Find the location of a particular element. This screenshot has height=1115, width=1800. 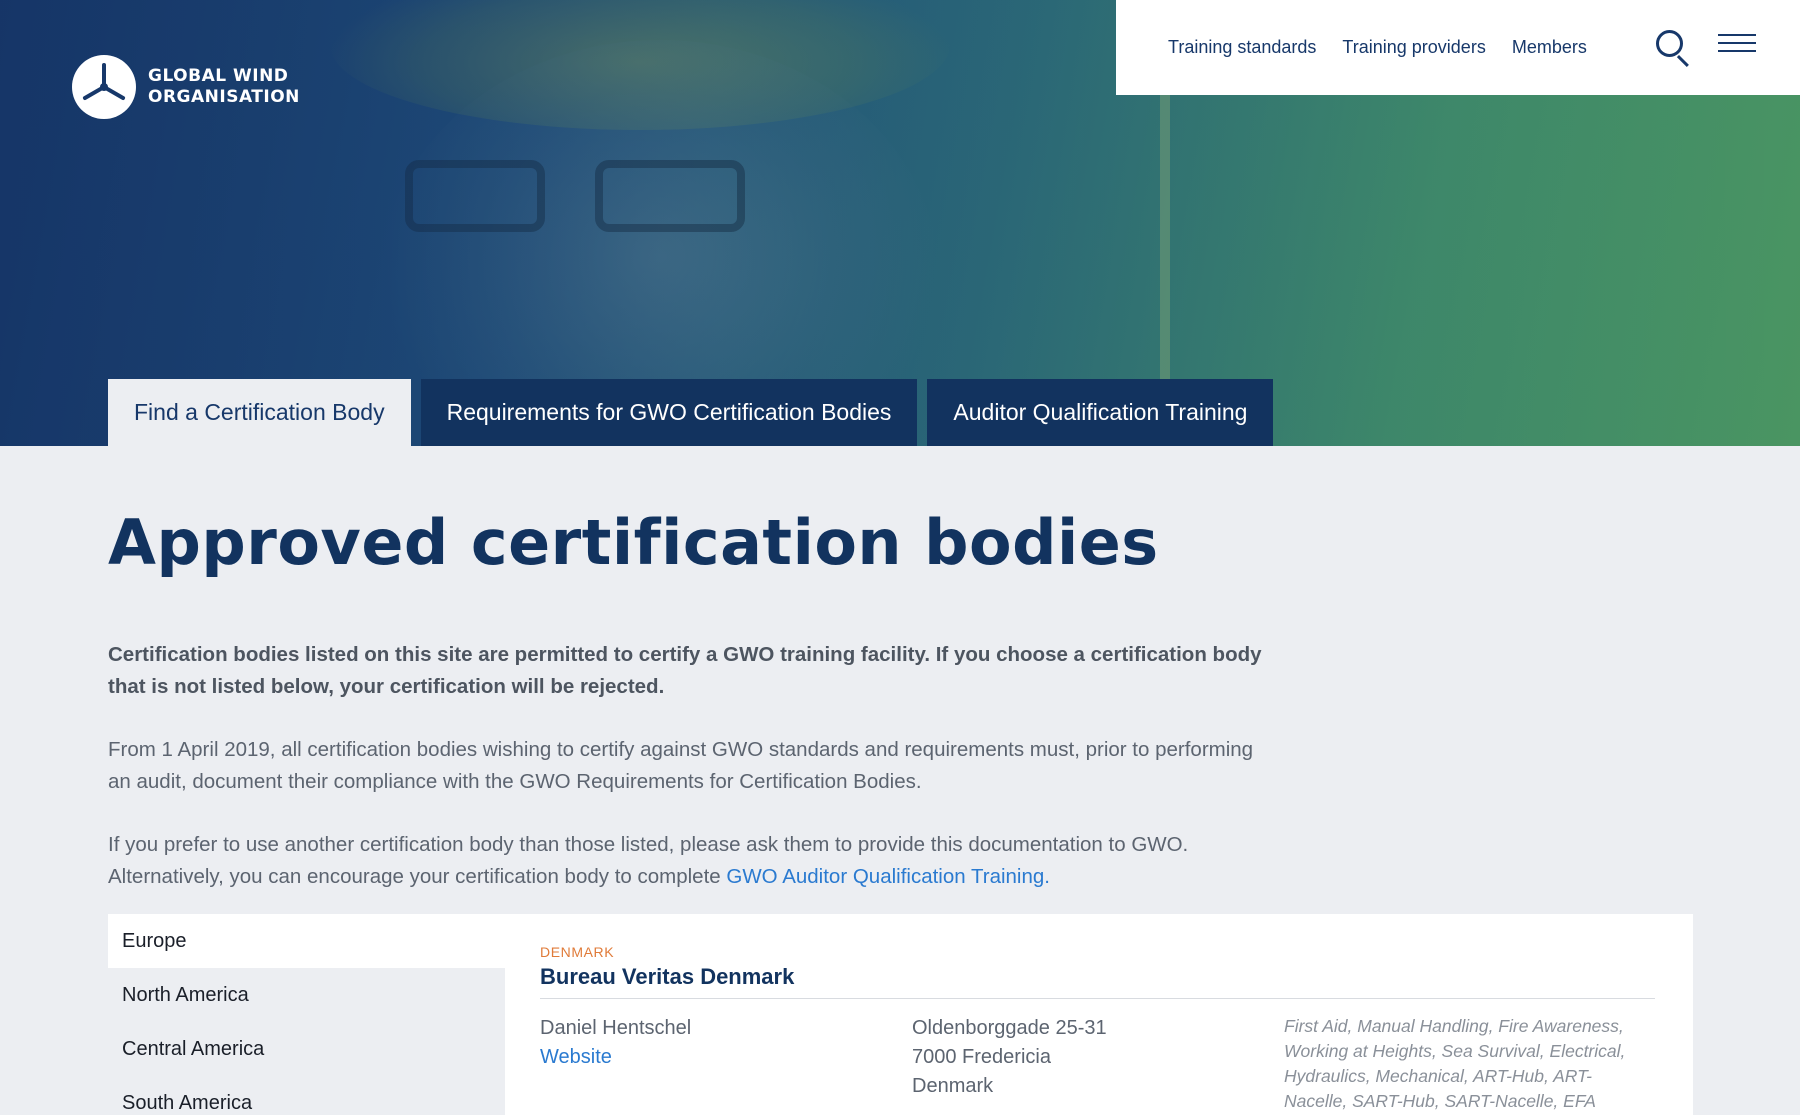

region-europe: Europe is located at coordinates (306, 941).